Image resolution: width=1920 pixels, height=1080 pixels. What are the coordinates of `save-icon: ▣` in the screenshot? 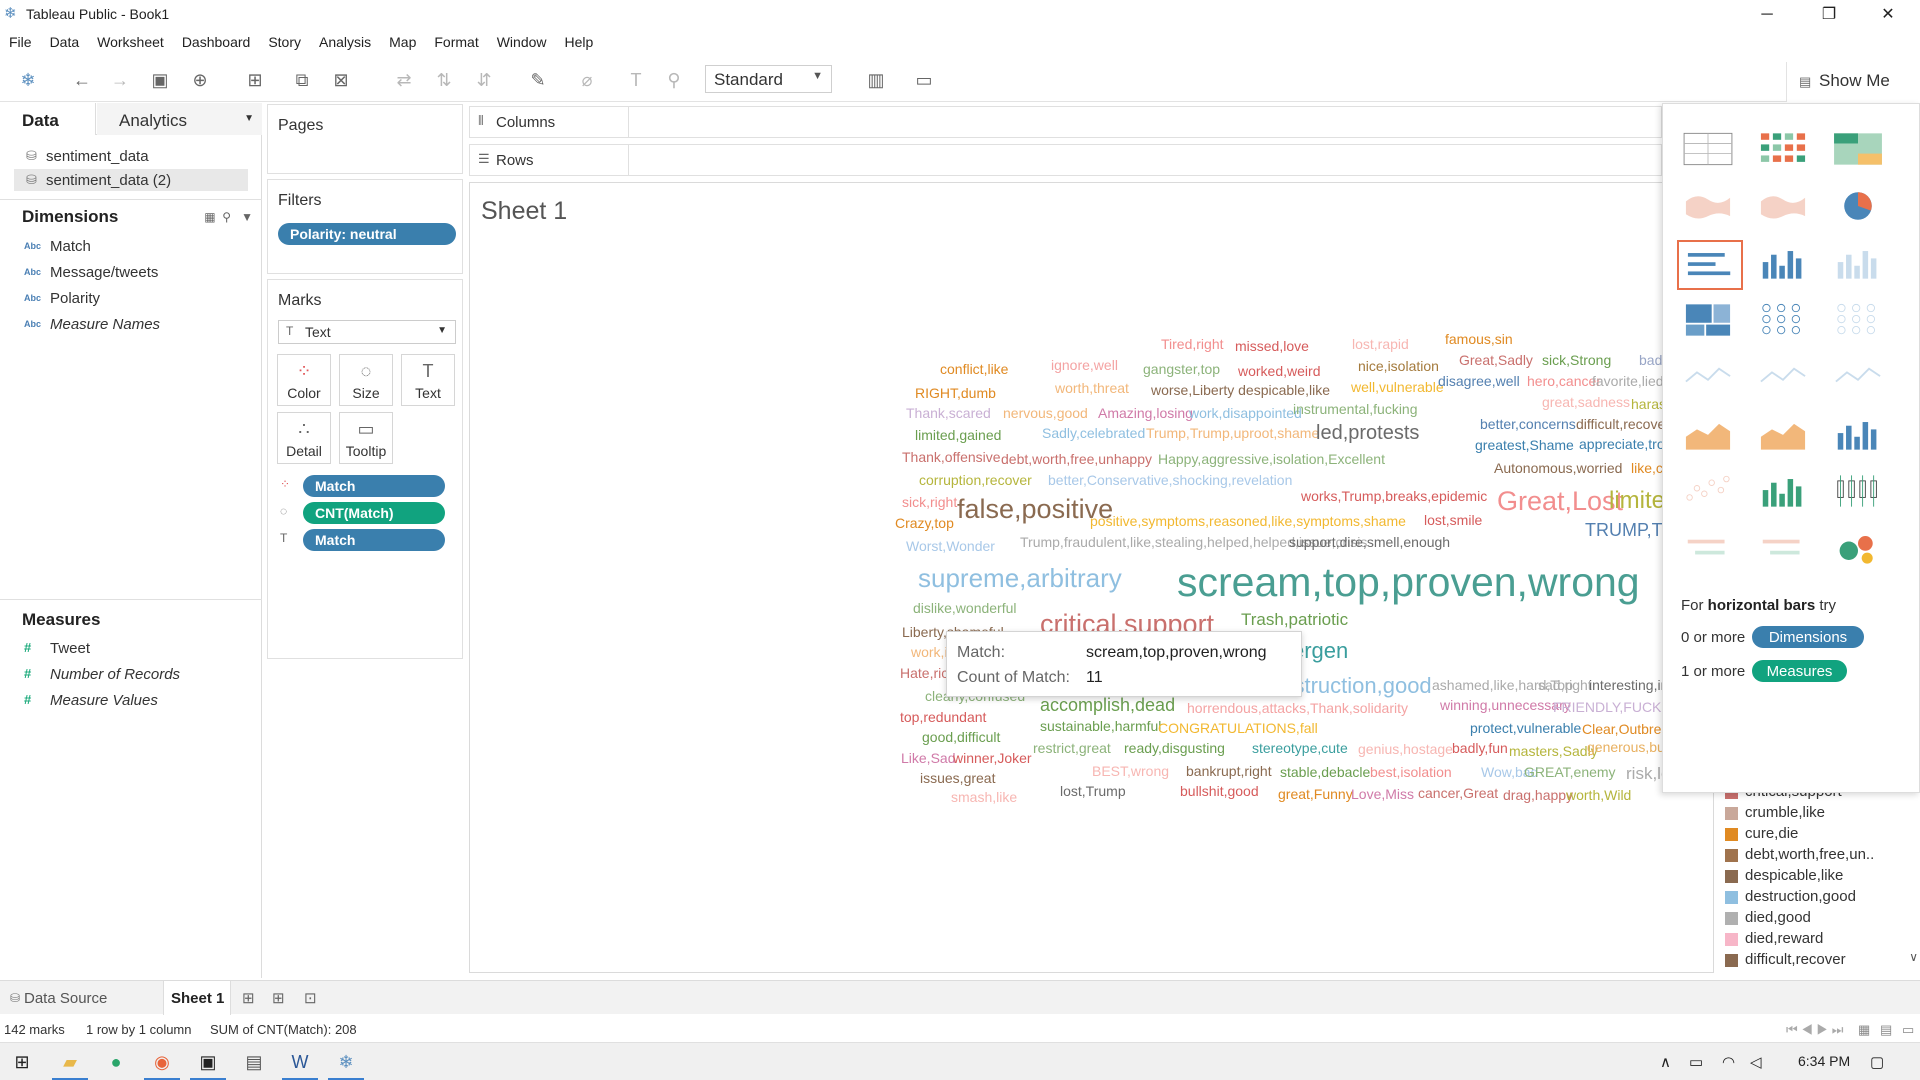 It's located at (160, 80).